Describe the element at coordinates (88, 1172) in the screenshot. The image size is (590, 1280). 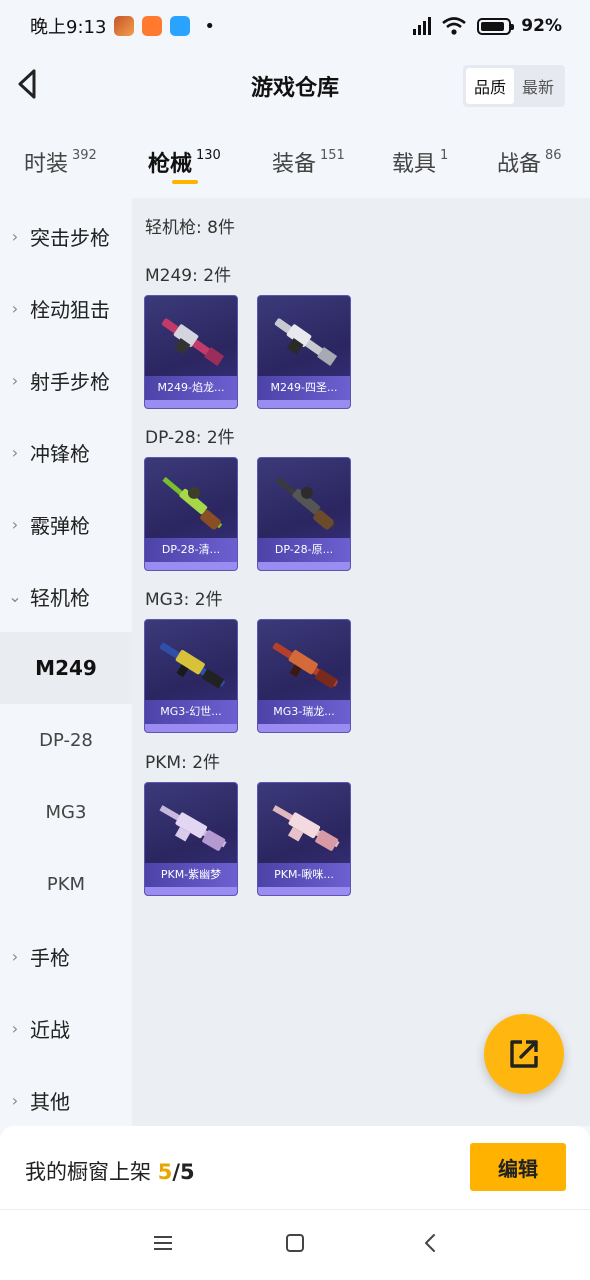
I see `showcase-label: 我的橱窗上架` at that location.